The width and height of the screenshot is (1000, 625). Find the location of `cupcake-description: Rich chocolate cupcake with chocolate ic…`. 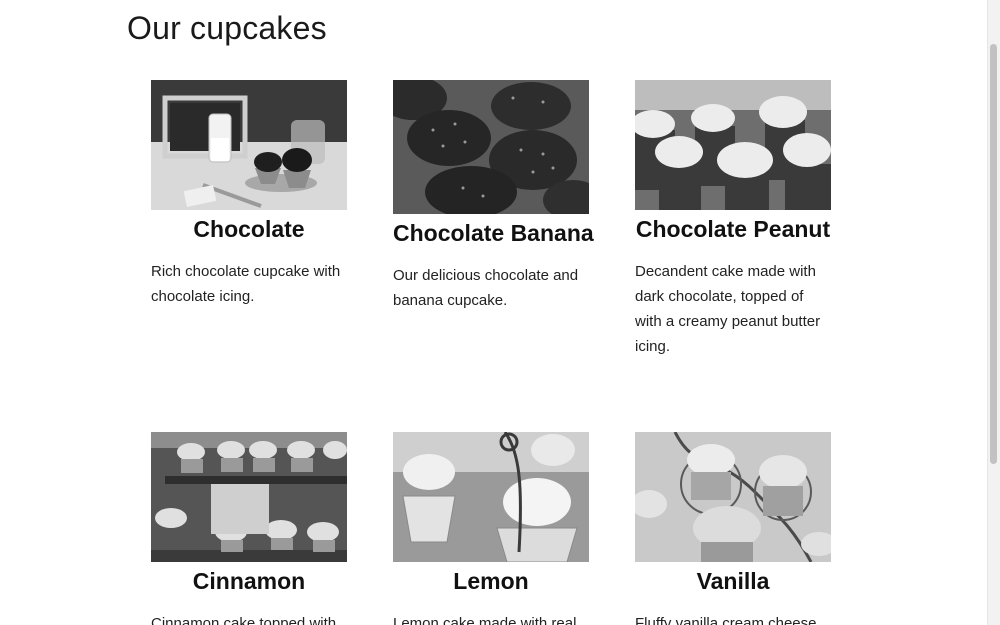

cupcake-description: Rich chocolate cupcake with chocolate ic… is located at coordinates (246, 284).